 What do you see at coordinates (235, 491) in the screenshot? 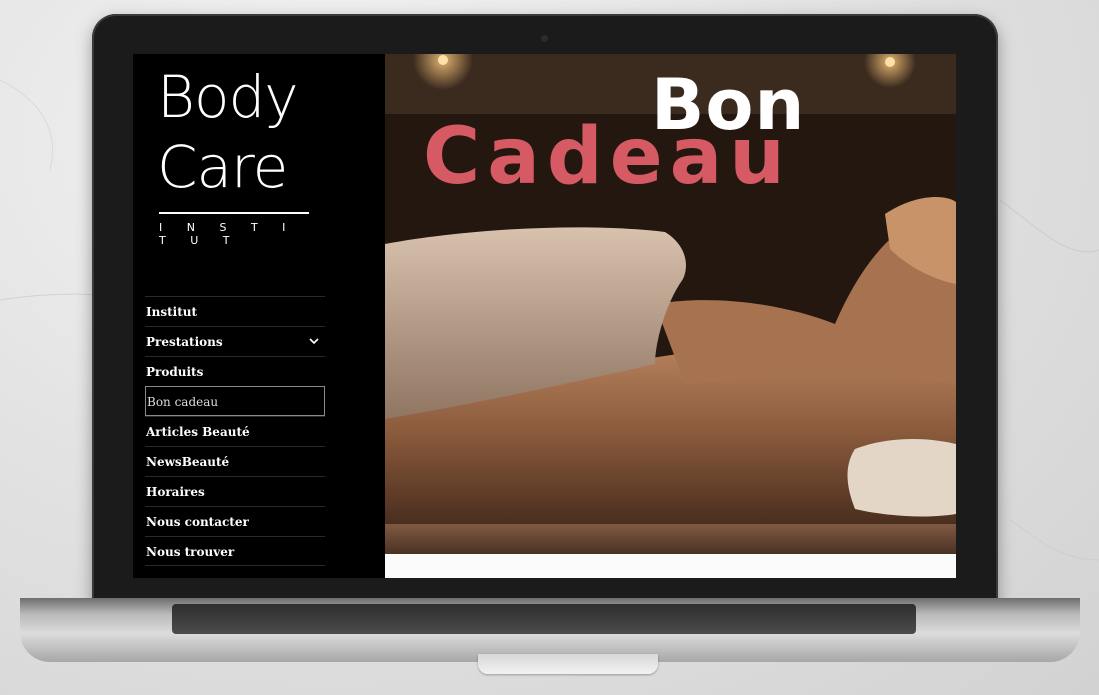
I see `nav-item-horaires: Horaires` at bounding box center [235, 491].